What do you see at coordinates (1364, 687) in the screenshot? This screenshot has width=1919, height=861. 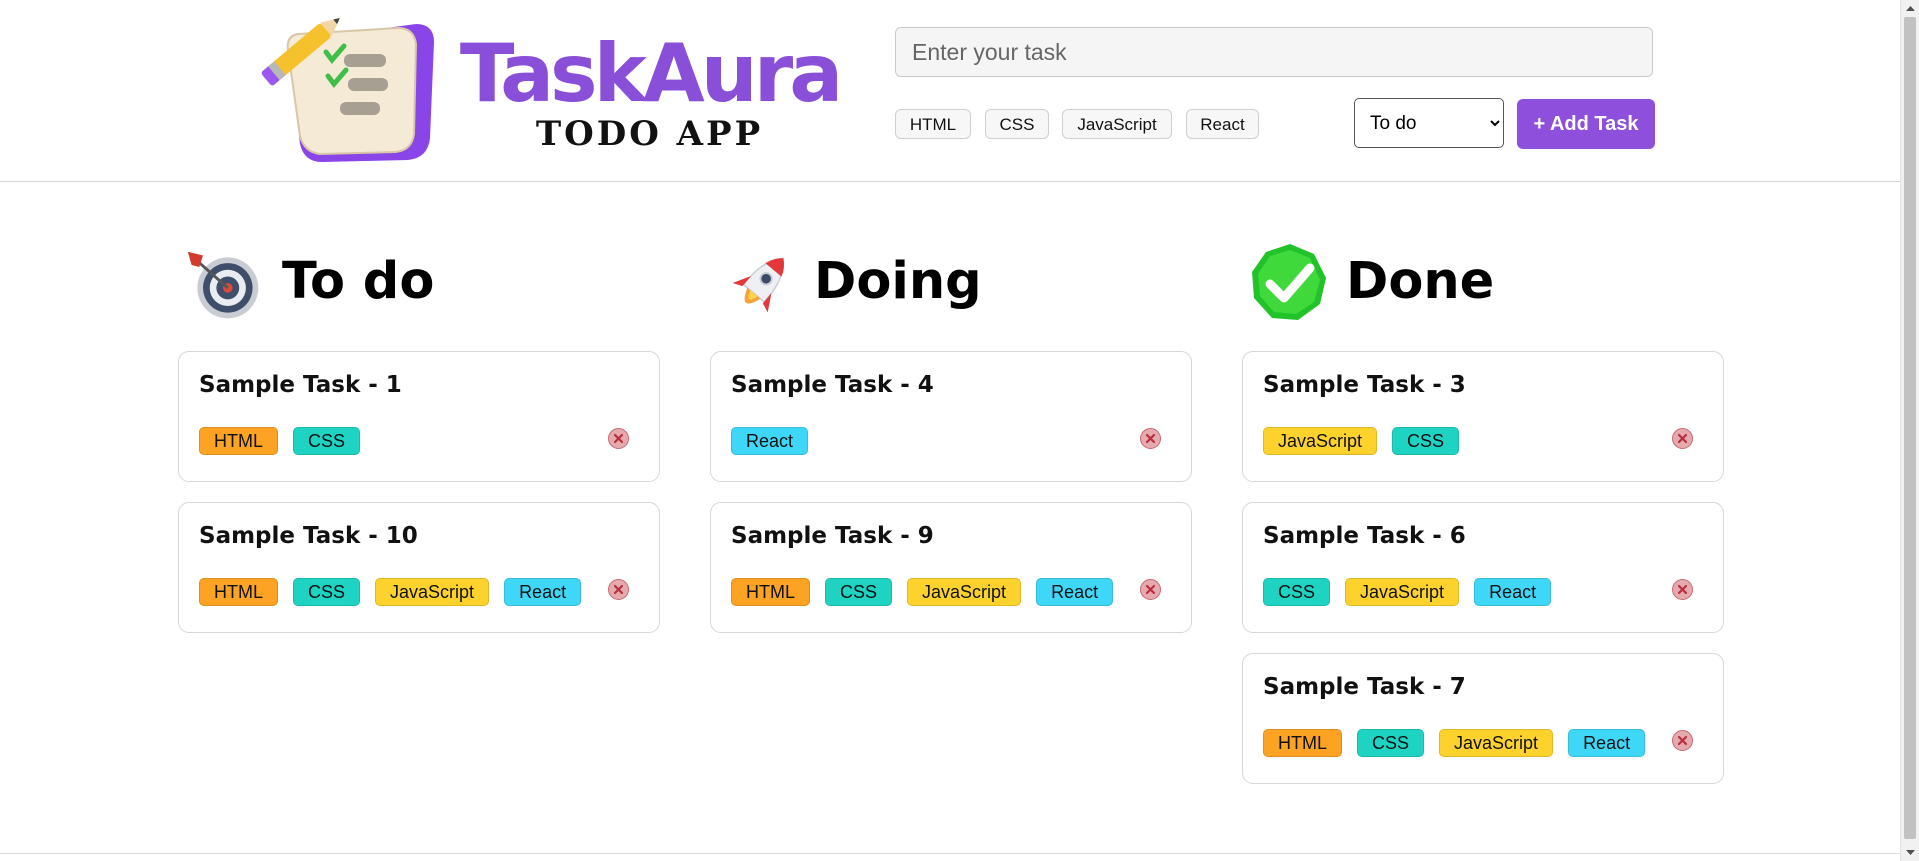 I see `task-title: Sample Task - 7` at bounding box center [1364, 687].